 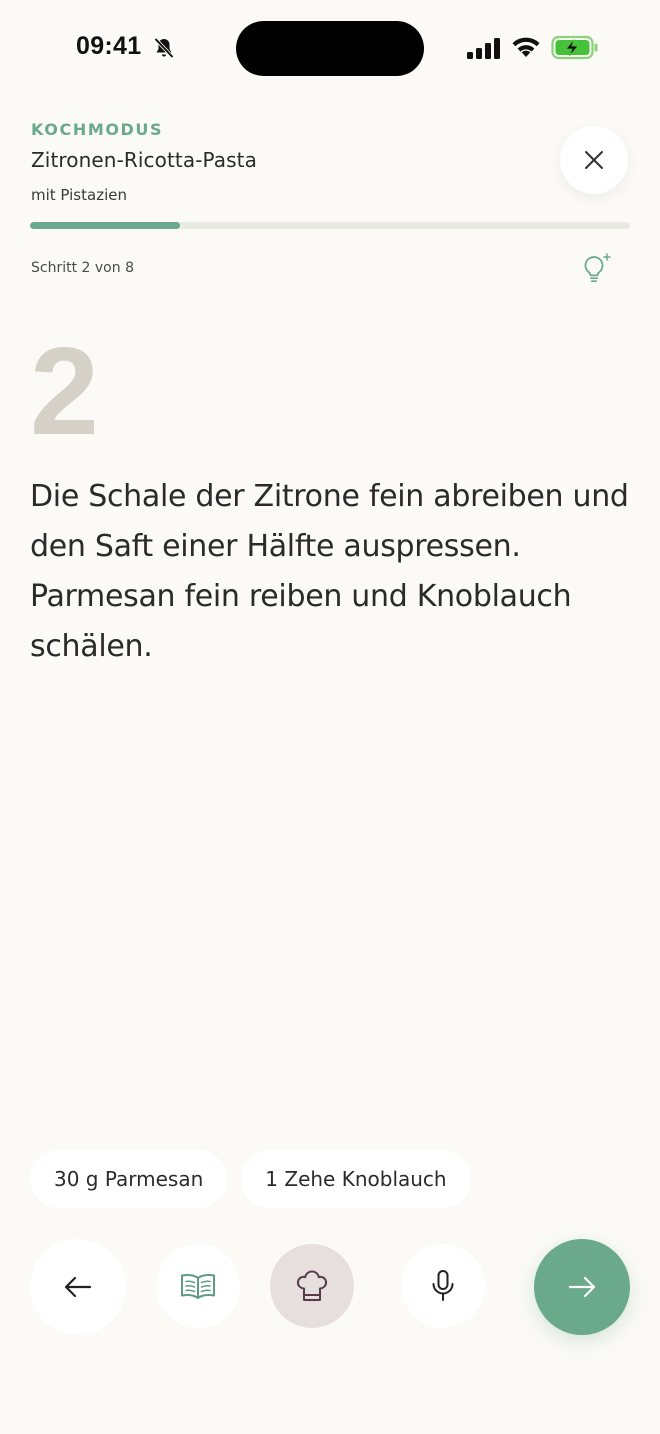 I want to click on progress-bar, so click(x=330, y=225).